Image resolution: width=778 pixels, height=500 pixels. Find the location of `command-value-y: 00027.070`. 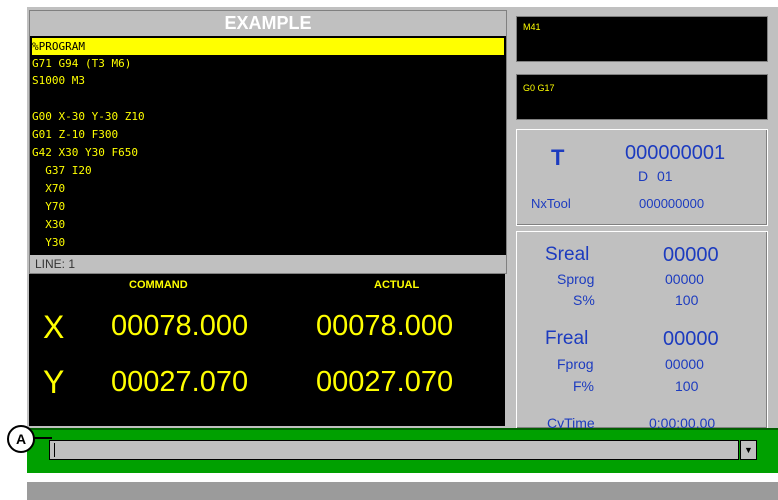

command-value-y: 00027.070 is located at coordinates (180, 382).